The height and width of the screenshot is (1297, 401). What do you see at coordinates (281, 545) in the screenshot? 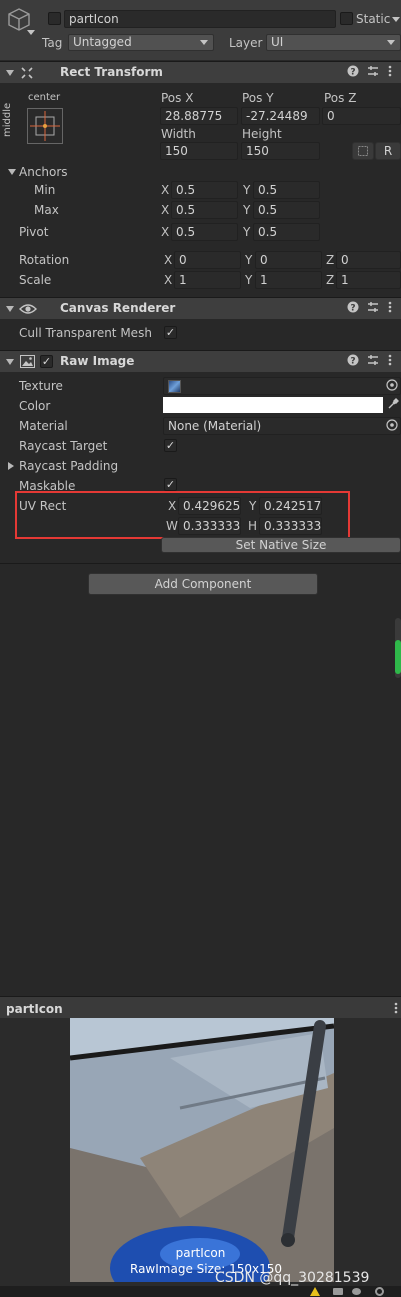
I see `set-native-size-button: Set Native Size` at bounding box center [281, 545].